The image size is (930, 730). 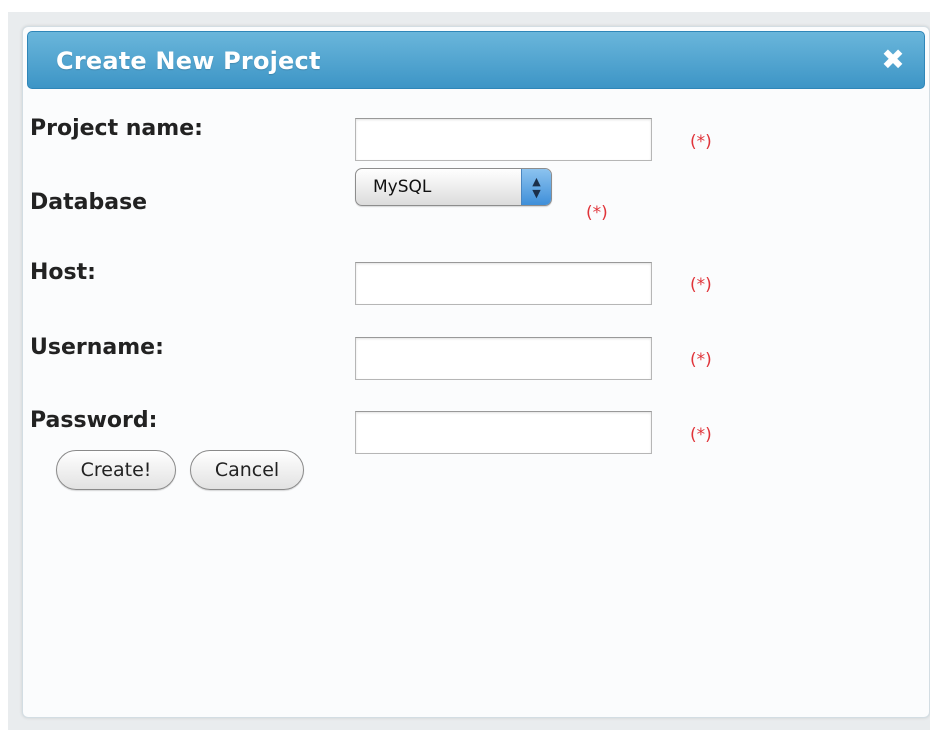 I want to click on host-label: Host:, so click(x=63, y=272).